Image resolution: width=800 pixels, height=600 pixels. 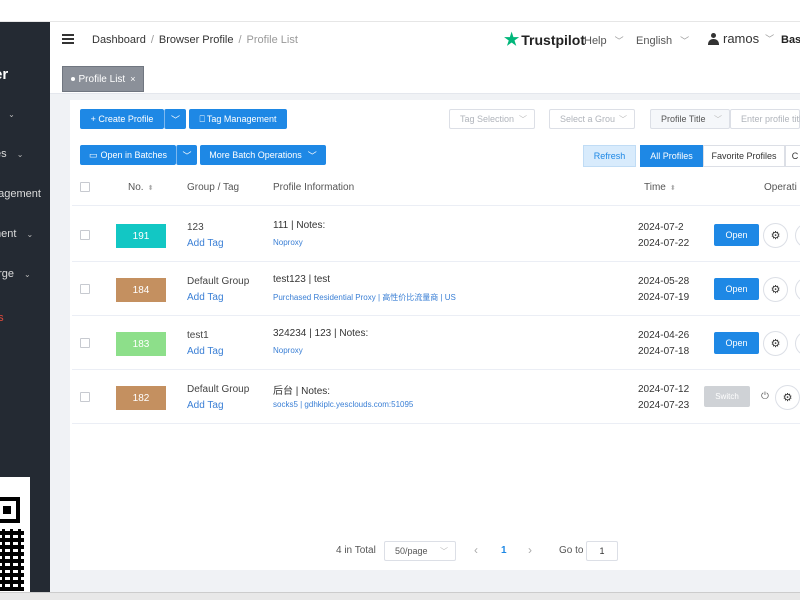 I want to click on group-name: 123, so click(x=195, y=227).